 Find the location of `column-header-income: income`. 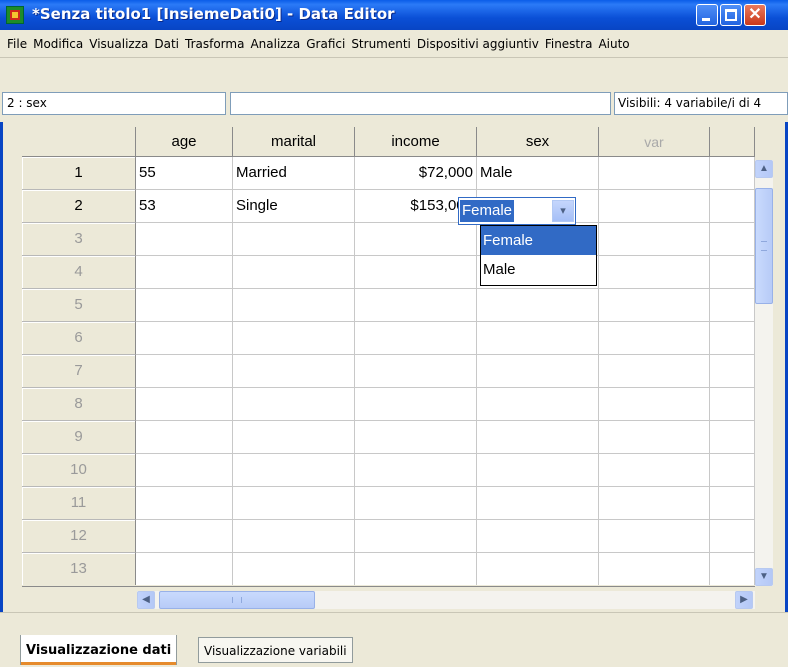

column-header-income: income is located at coordinates (416, 142).